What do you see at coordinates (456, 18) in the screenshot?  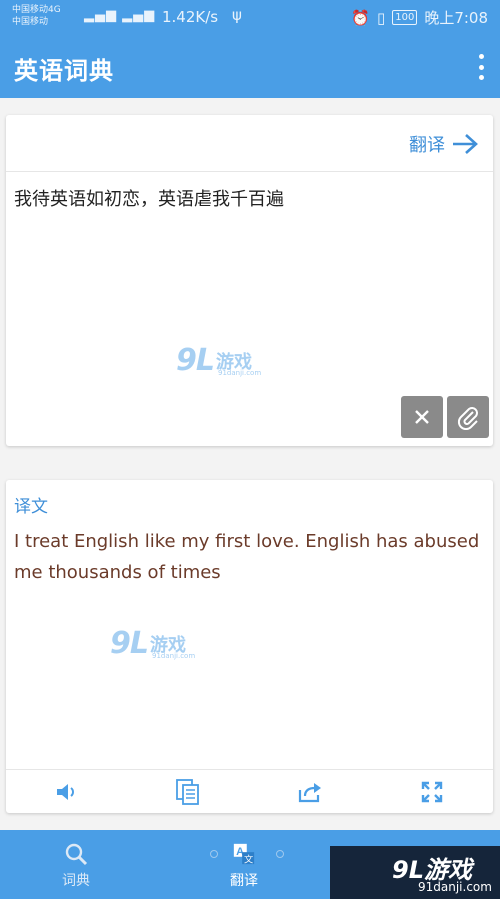 I see `clock: 晚上7:08` at bounding box center [456, 18].